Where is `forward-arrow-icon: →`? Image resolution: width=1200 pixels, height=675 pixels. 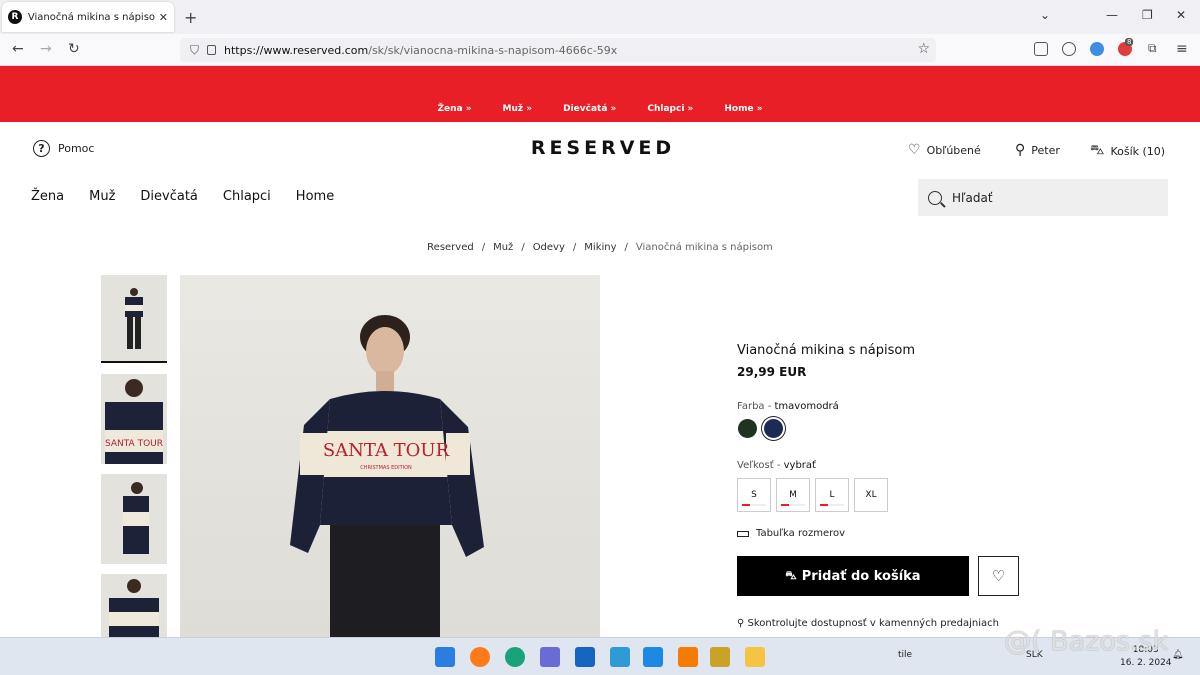 forward-arrow-icon: → is located at coordinates (46, 49).